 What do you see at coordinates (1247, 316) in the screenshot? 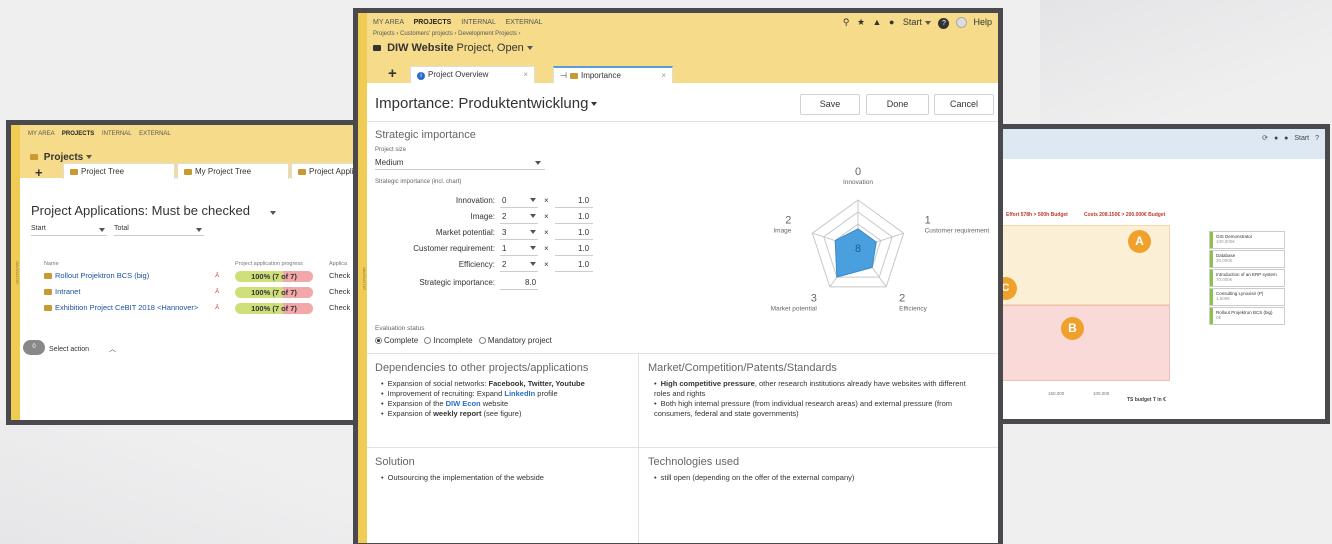
I see `legend-item: Rollout Projektron BCS (big) 0€` at bounding box center [1247, 316].